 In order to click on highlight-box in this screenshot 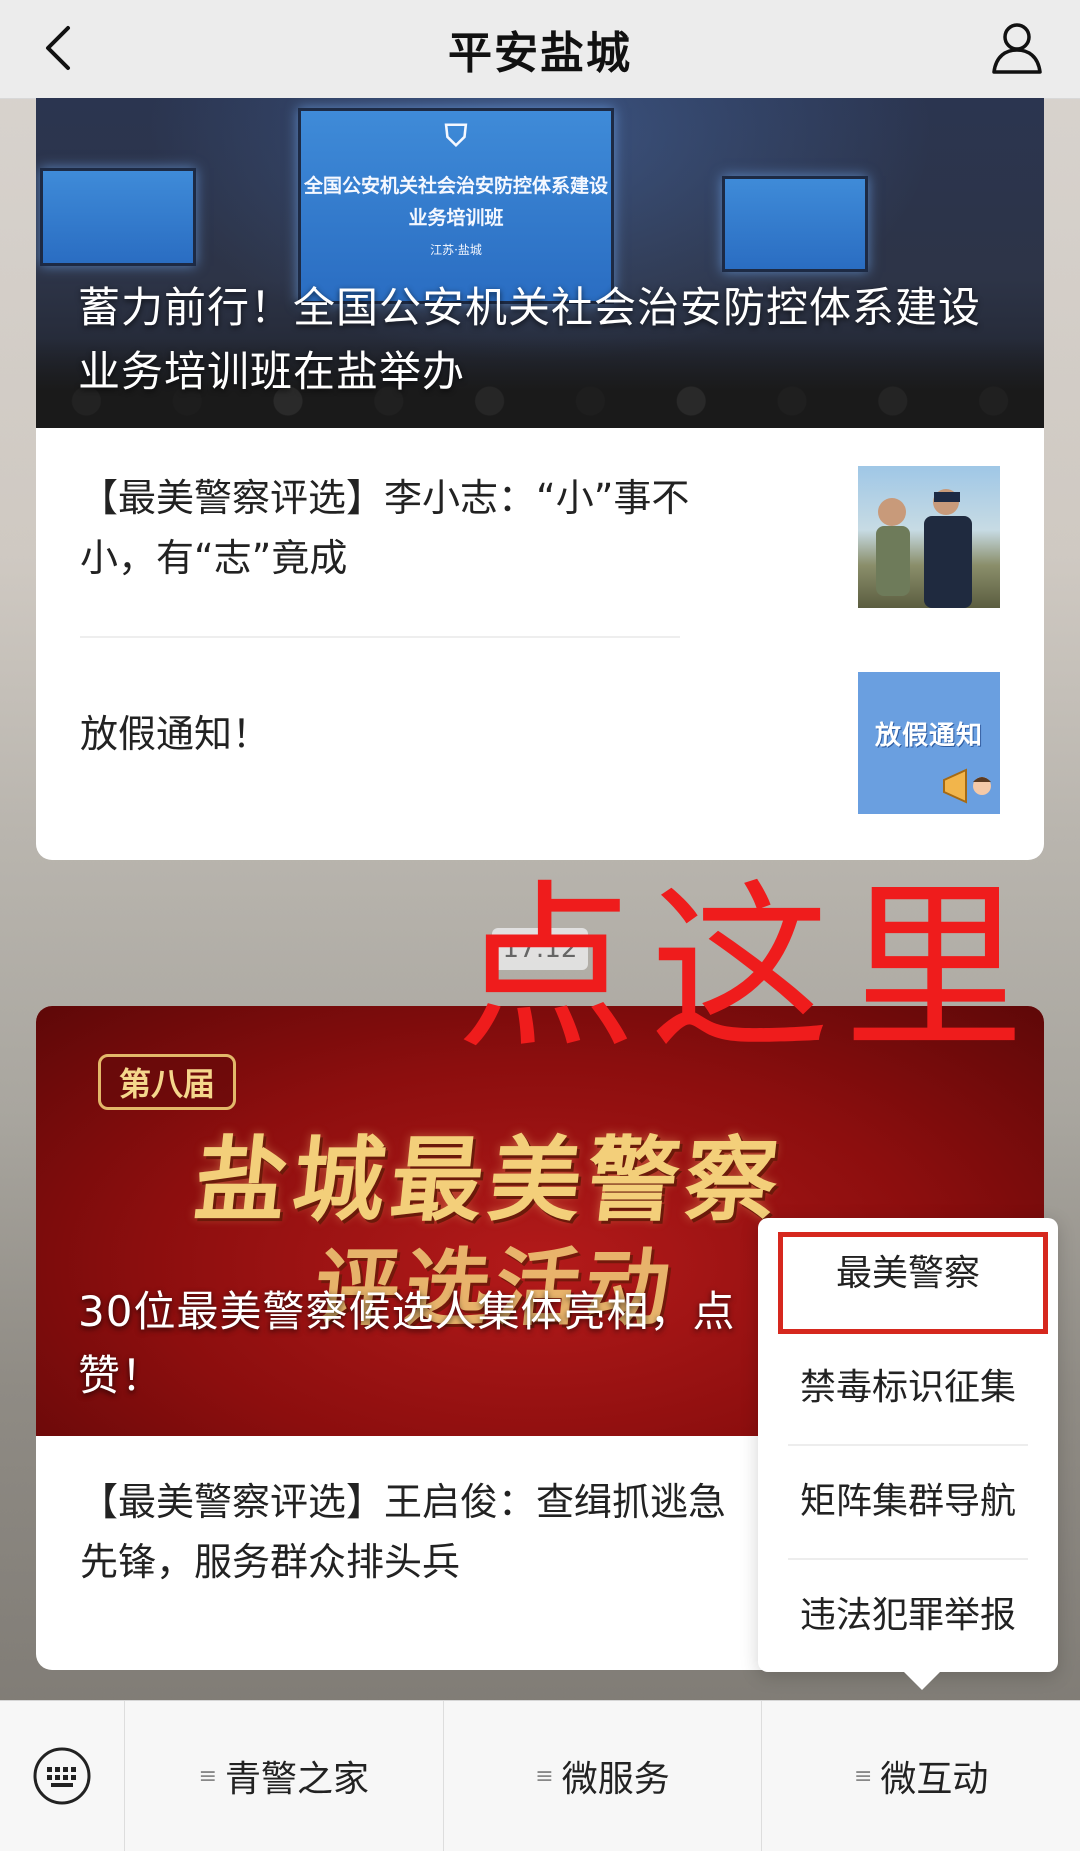, I will do `click(913, 1283)`.